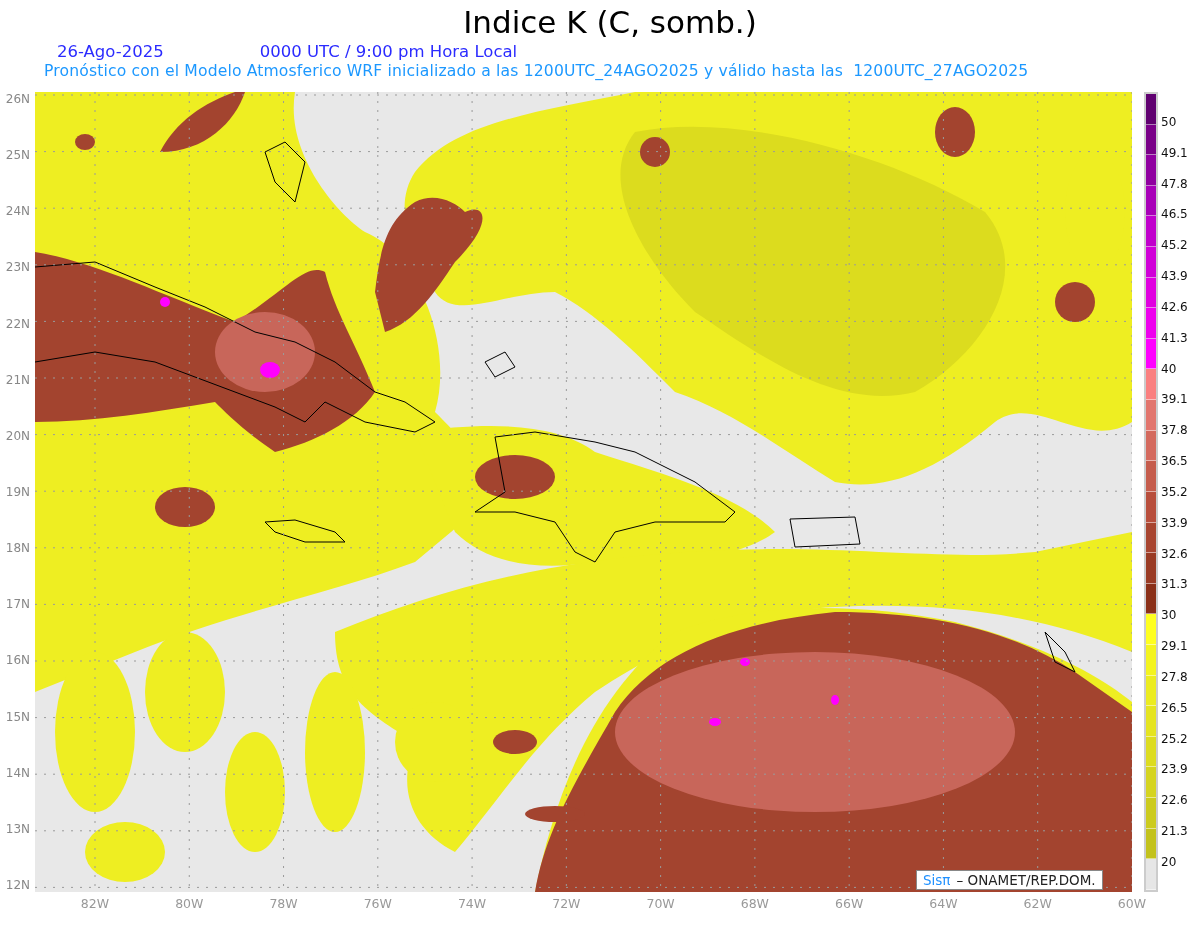 This screenshot has height=927, width=1200. What do you see at coordinates (17, 211) in the screenshot?
I see `latitude-label: 24N` at bounding box center [17, 211].